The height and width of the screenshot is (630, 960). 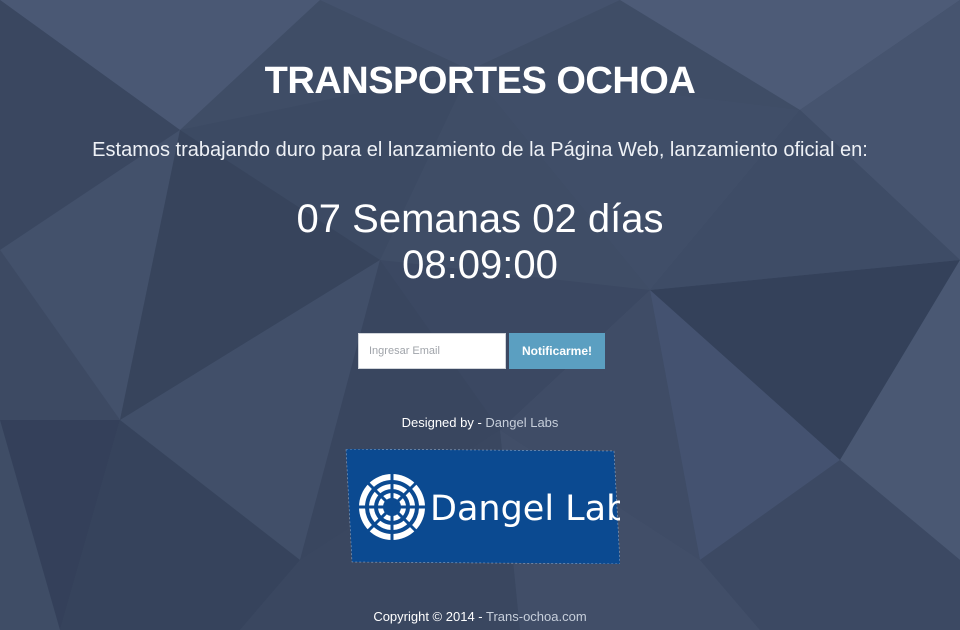 I want to click on designer-credit-prefix: Designed by -, so click(x=443, y=422).